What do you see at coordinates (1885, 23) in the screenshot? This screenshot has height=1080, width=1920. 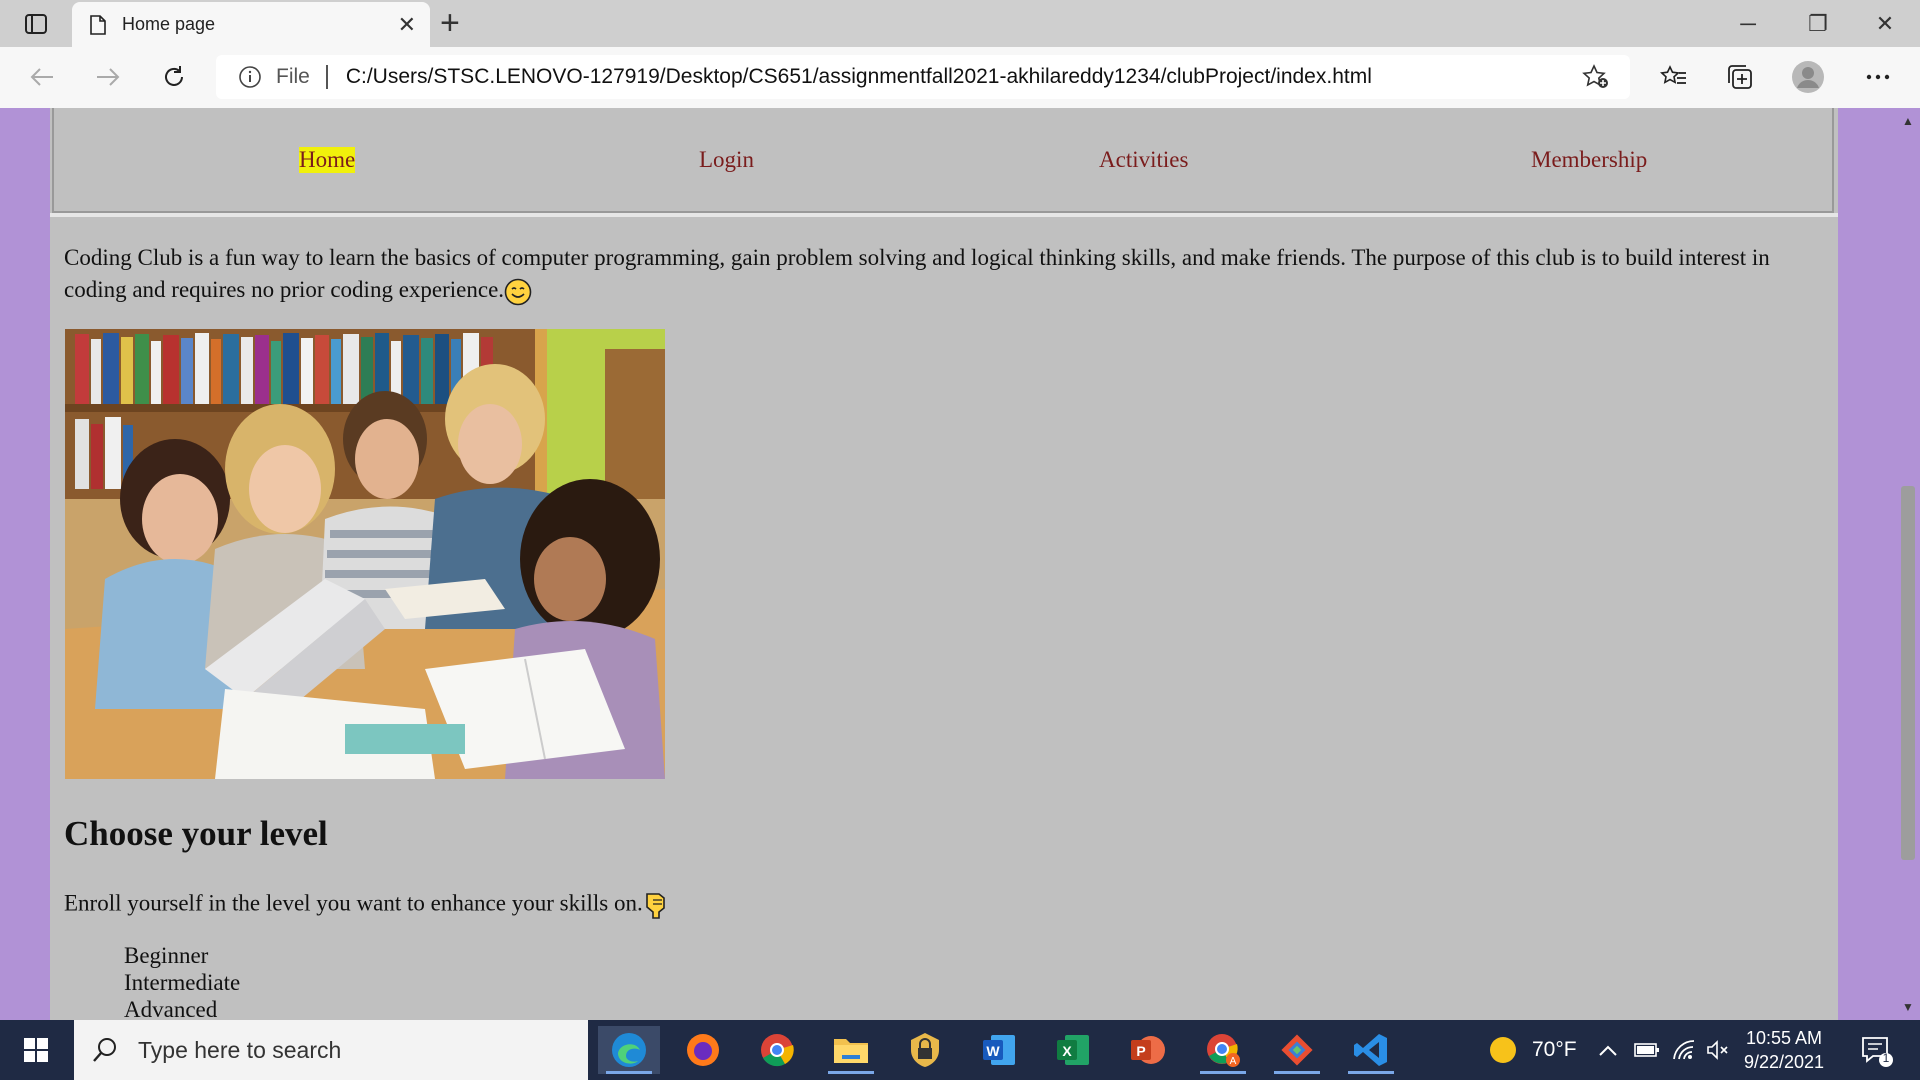 I see `close-window-button: ✕` at bounding box center [1885, 23].